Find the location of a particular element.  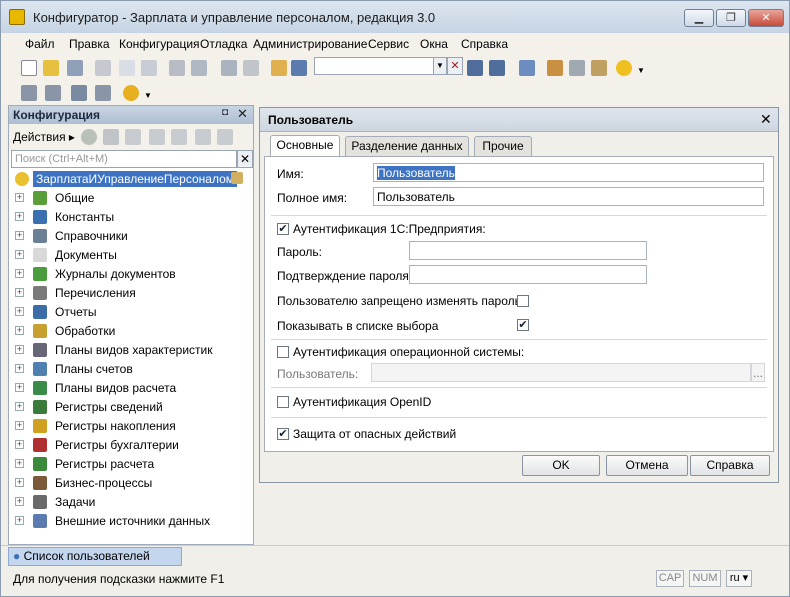

configuration-search-input: Поиск (Ctrl+Alt+M) is located at coordinates (124, 159).